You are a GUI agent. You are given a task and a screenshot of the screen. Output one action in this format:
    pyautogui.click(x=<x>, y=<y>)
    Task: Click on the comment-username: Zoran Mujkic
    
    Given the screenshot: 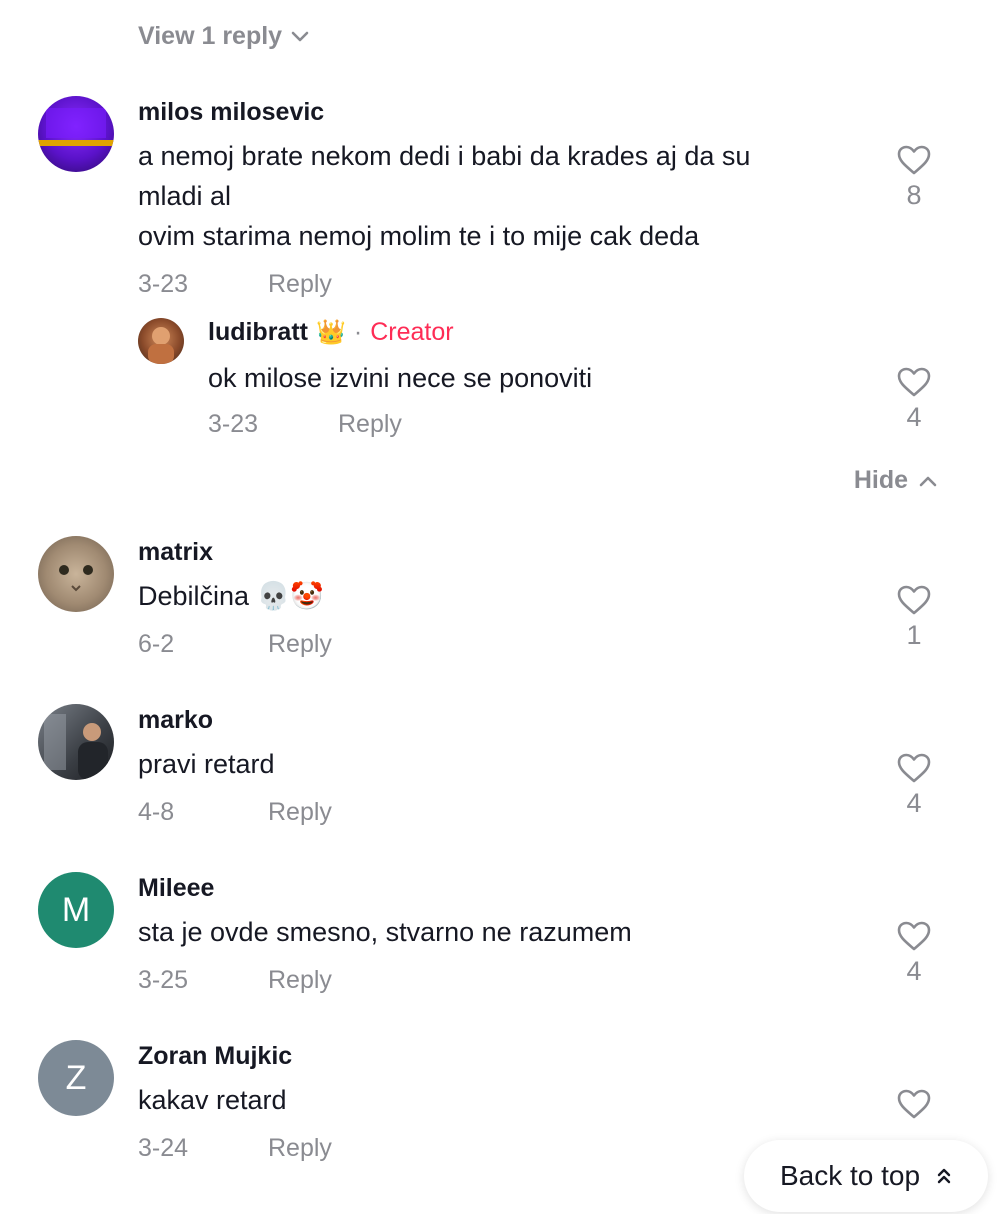 What is the action you would take?
    pyautogui.click(x=215, y=1056)
    